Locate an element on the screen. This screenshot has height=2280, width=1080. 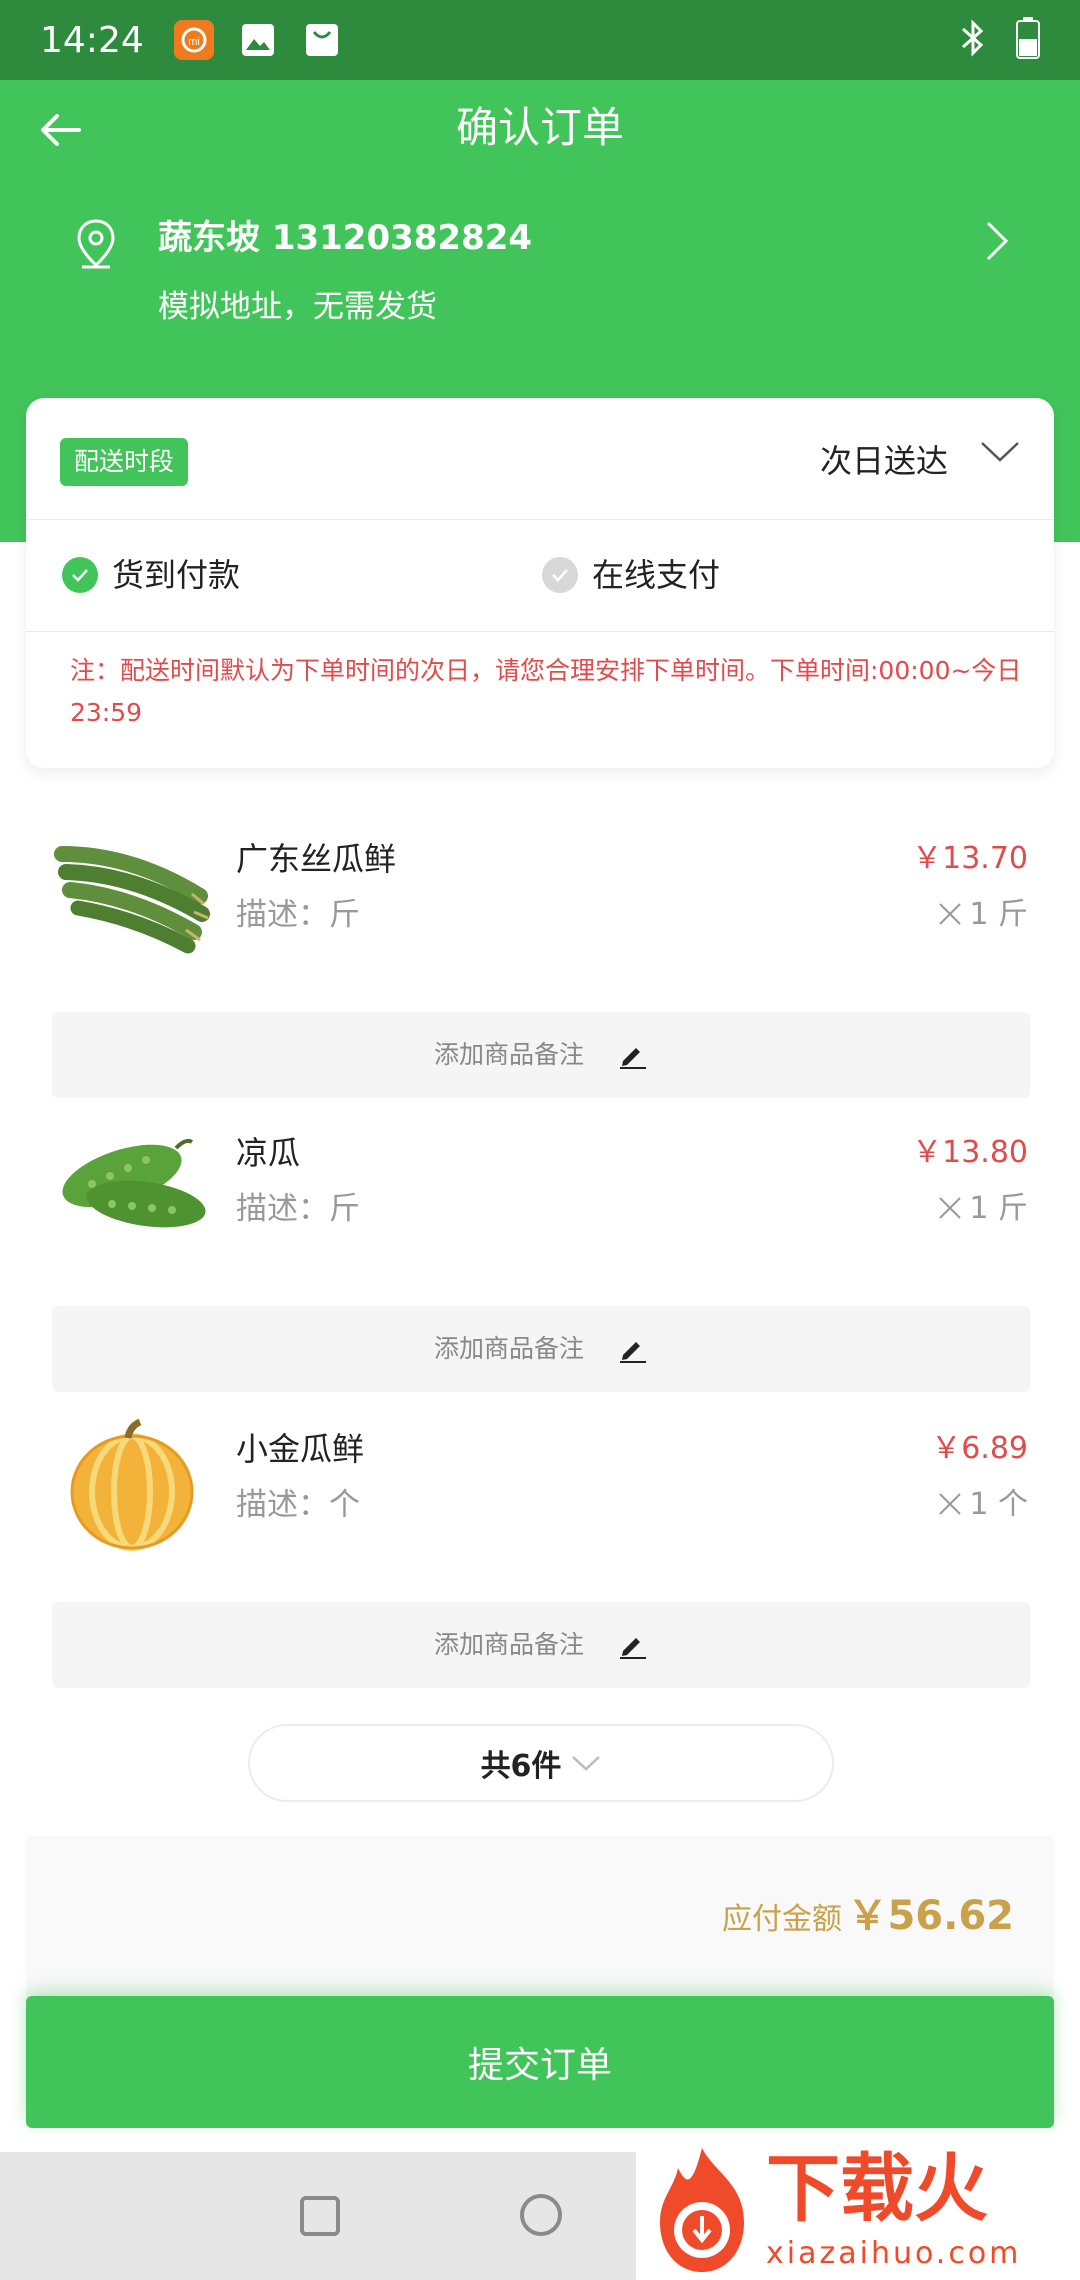
product-qty: 1 个 is located at coordinates (982, 1505).